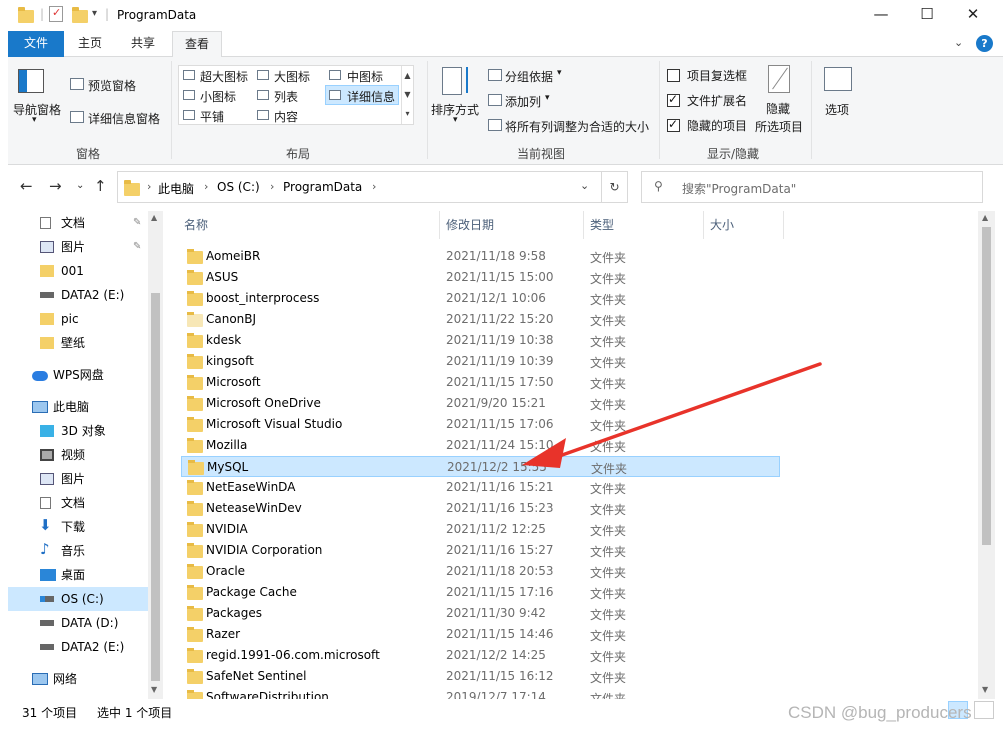 The width and height of the screenshot is (1003, 731). Describe the element at coordinates (927, 15) in the screenshot. I see `maximize-button: ☐` at that location.